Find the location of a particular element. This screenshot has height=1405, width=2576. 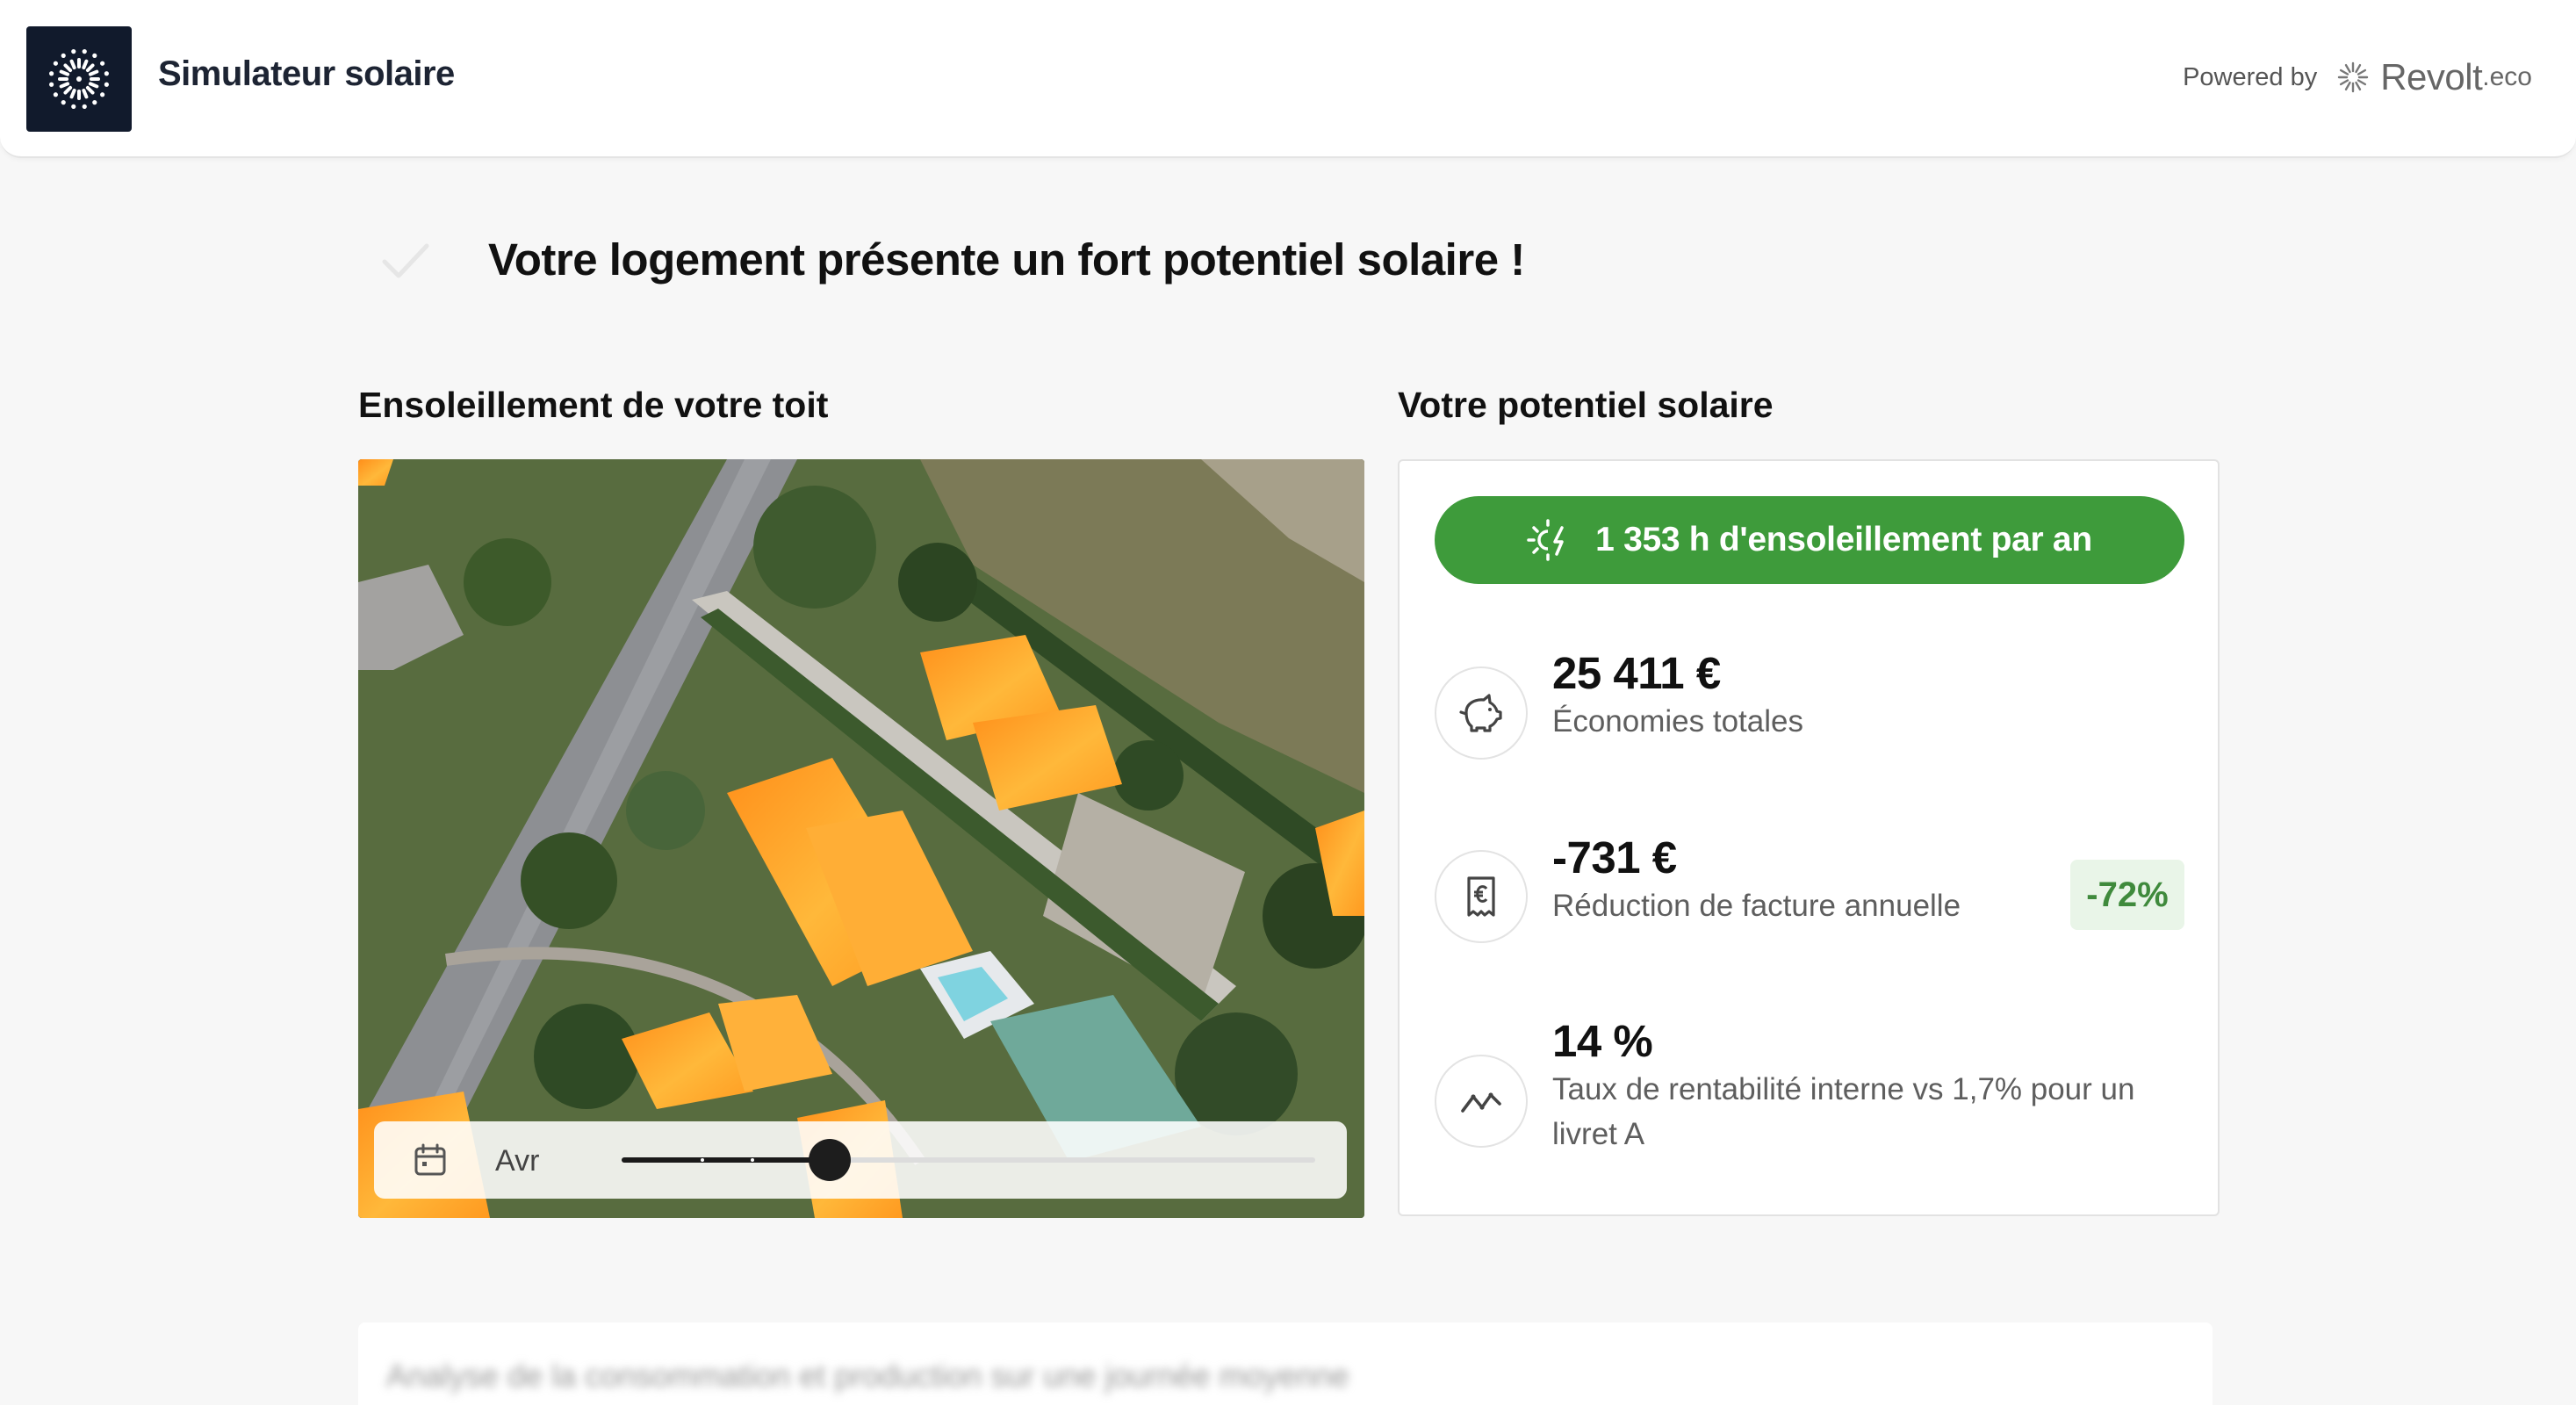

month-slider-thumb is located at coordinates (830, 1160).